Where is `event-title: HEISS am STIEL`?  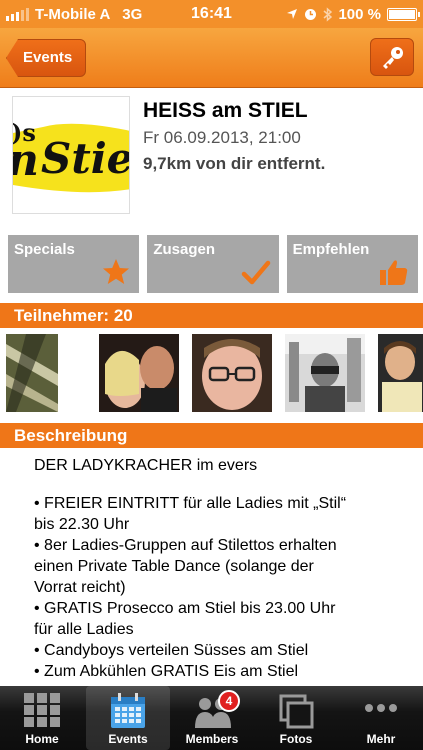
event-title: HEISS am STIEL is located at coordinates (225, 110).